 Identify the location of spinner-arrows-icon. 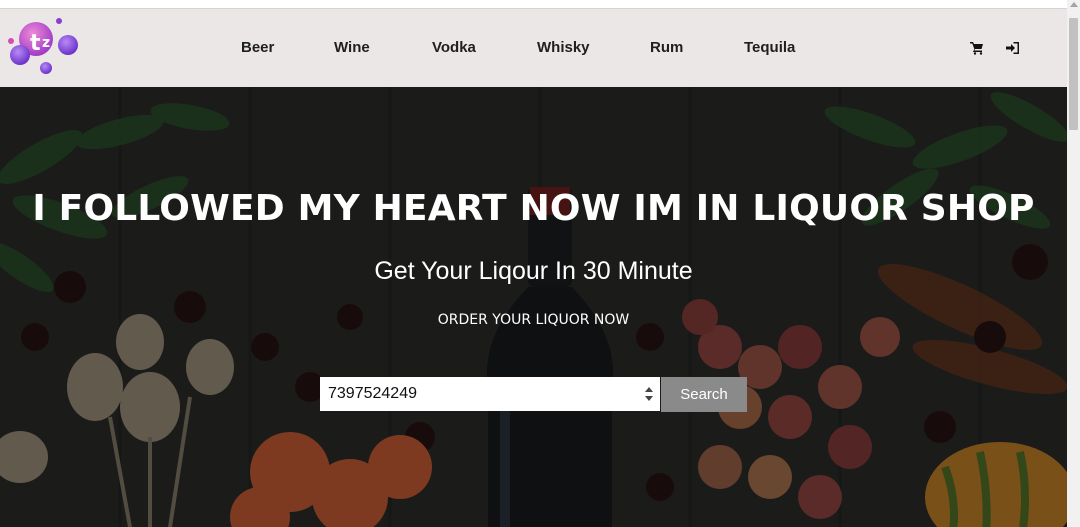
(649, 394).